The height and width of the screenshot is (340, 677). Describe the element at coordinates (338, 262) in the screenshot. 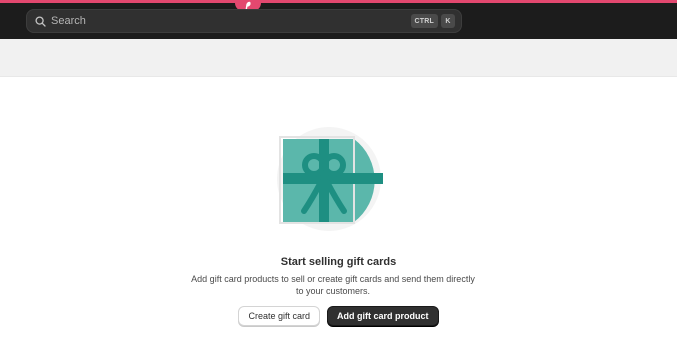

I see `empty-state-title: Start selling gift cards` at that location.